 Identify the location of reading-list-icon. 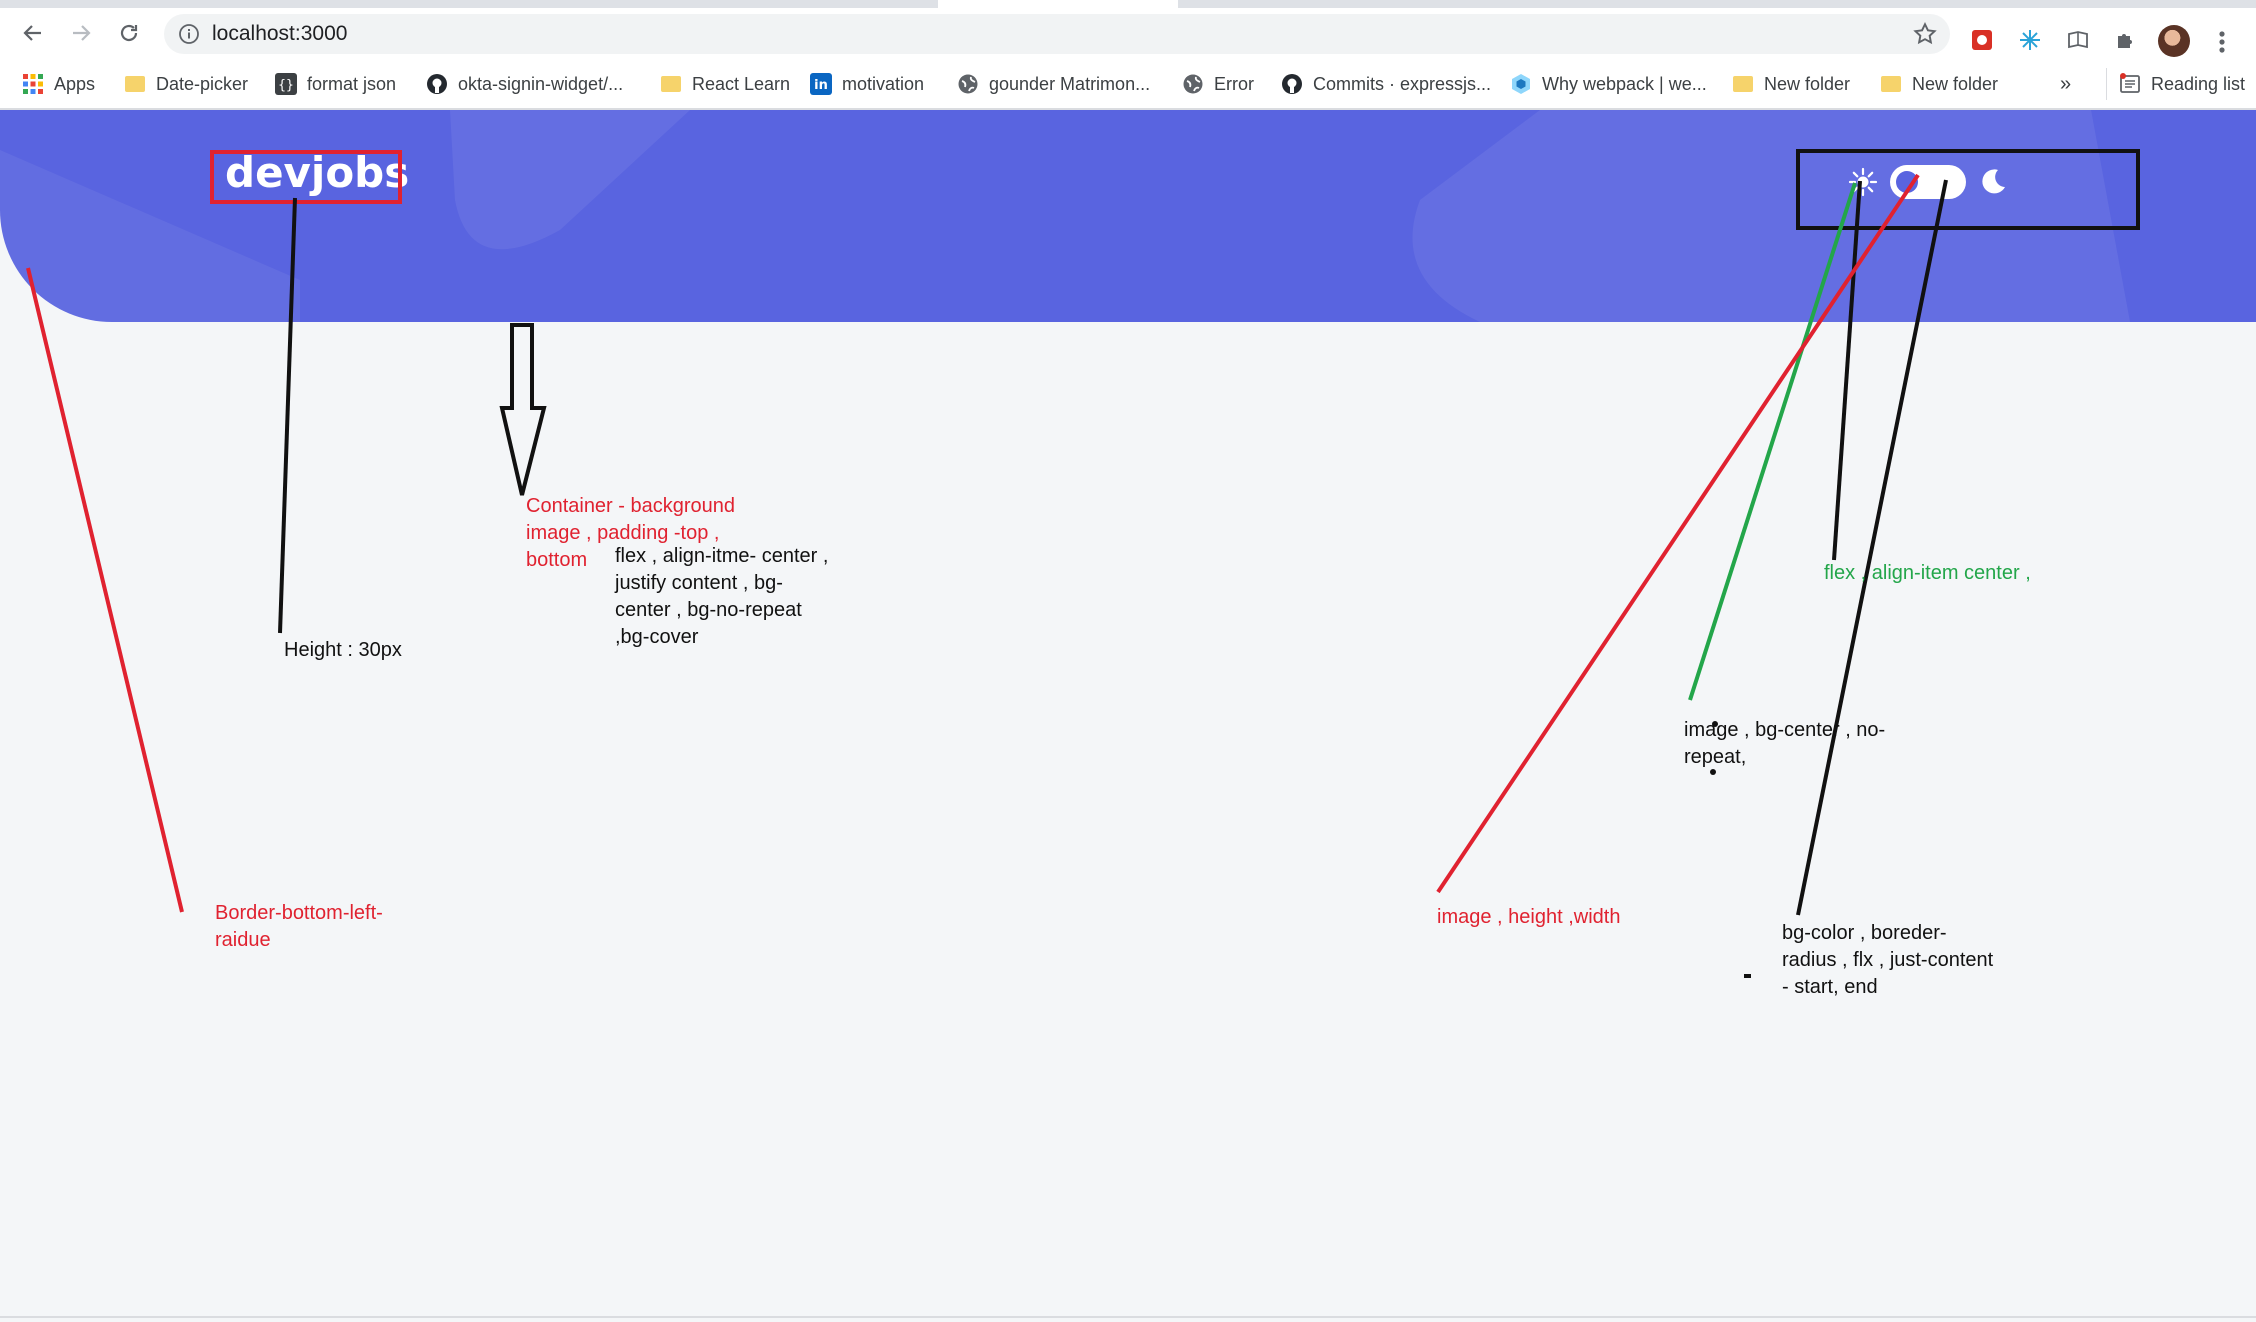
(2130, 84).